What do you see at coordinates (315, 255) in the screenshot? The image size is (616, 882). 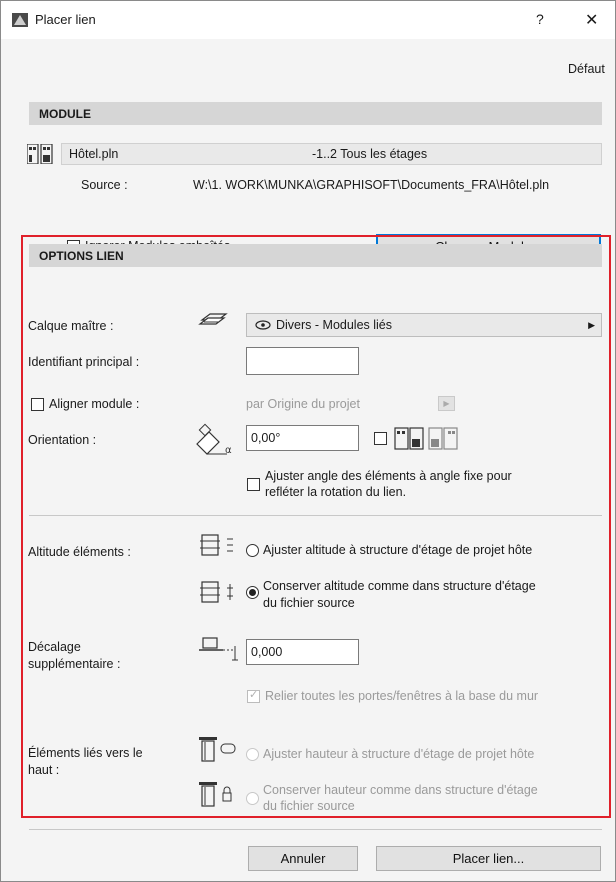 I see `options-header: OPTIONS LIEN` at bounding box center [315, 255].